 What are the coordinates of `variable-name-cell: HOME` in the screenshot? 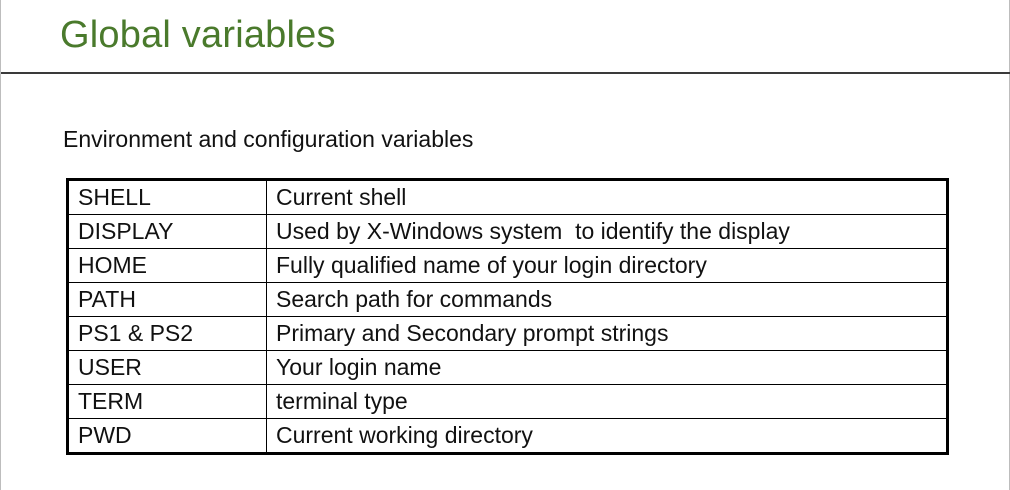 It's located at (167, 265).